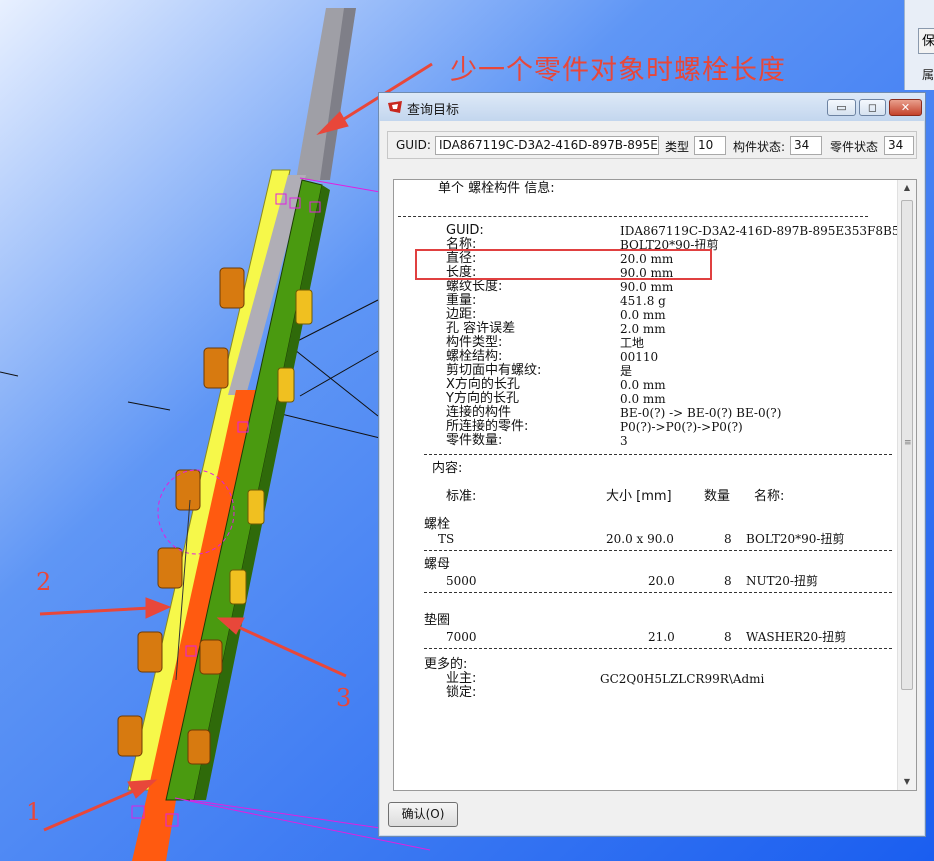 This screenshot has width=934, height=861. What do you see at coordinates (547, 145) in the screenshot?
I see `guid-field: IDA867119C-D3A2-416D-897B-895E353F8B5F` at bounding box center [547, 145].